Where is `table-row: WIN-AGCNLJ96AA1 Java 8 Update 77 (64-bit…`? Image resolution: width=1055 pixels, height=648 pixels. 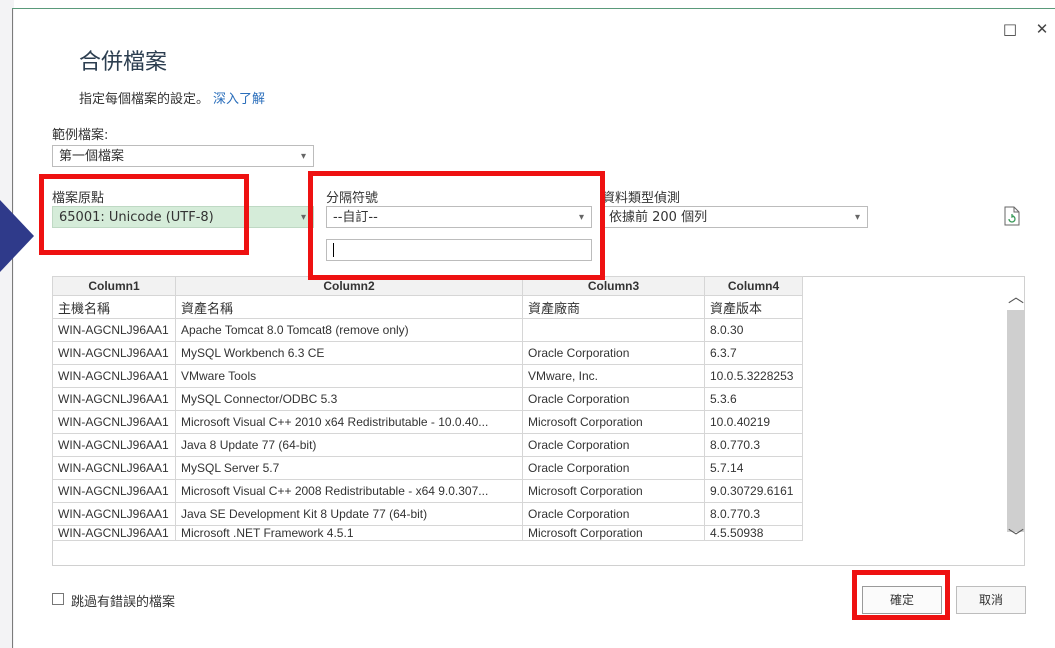
table-row: WIN-AGCNLJ96AA1 Java 8 Update 77 (64-bit… is located at coordinates (427, 445).